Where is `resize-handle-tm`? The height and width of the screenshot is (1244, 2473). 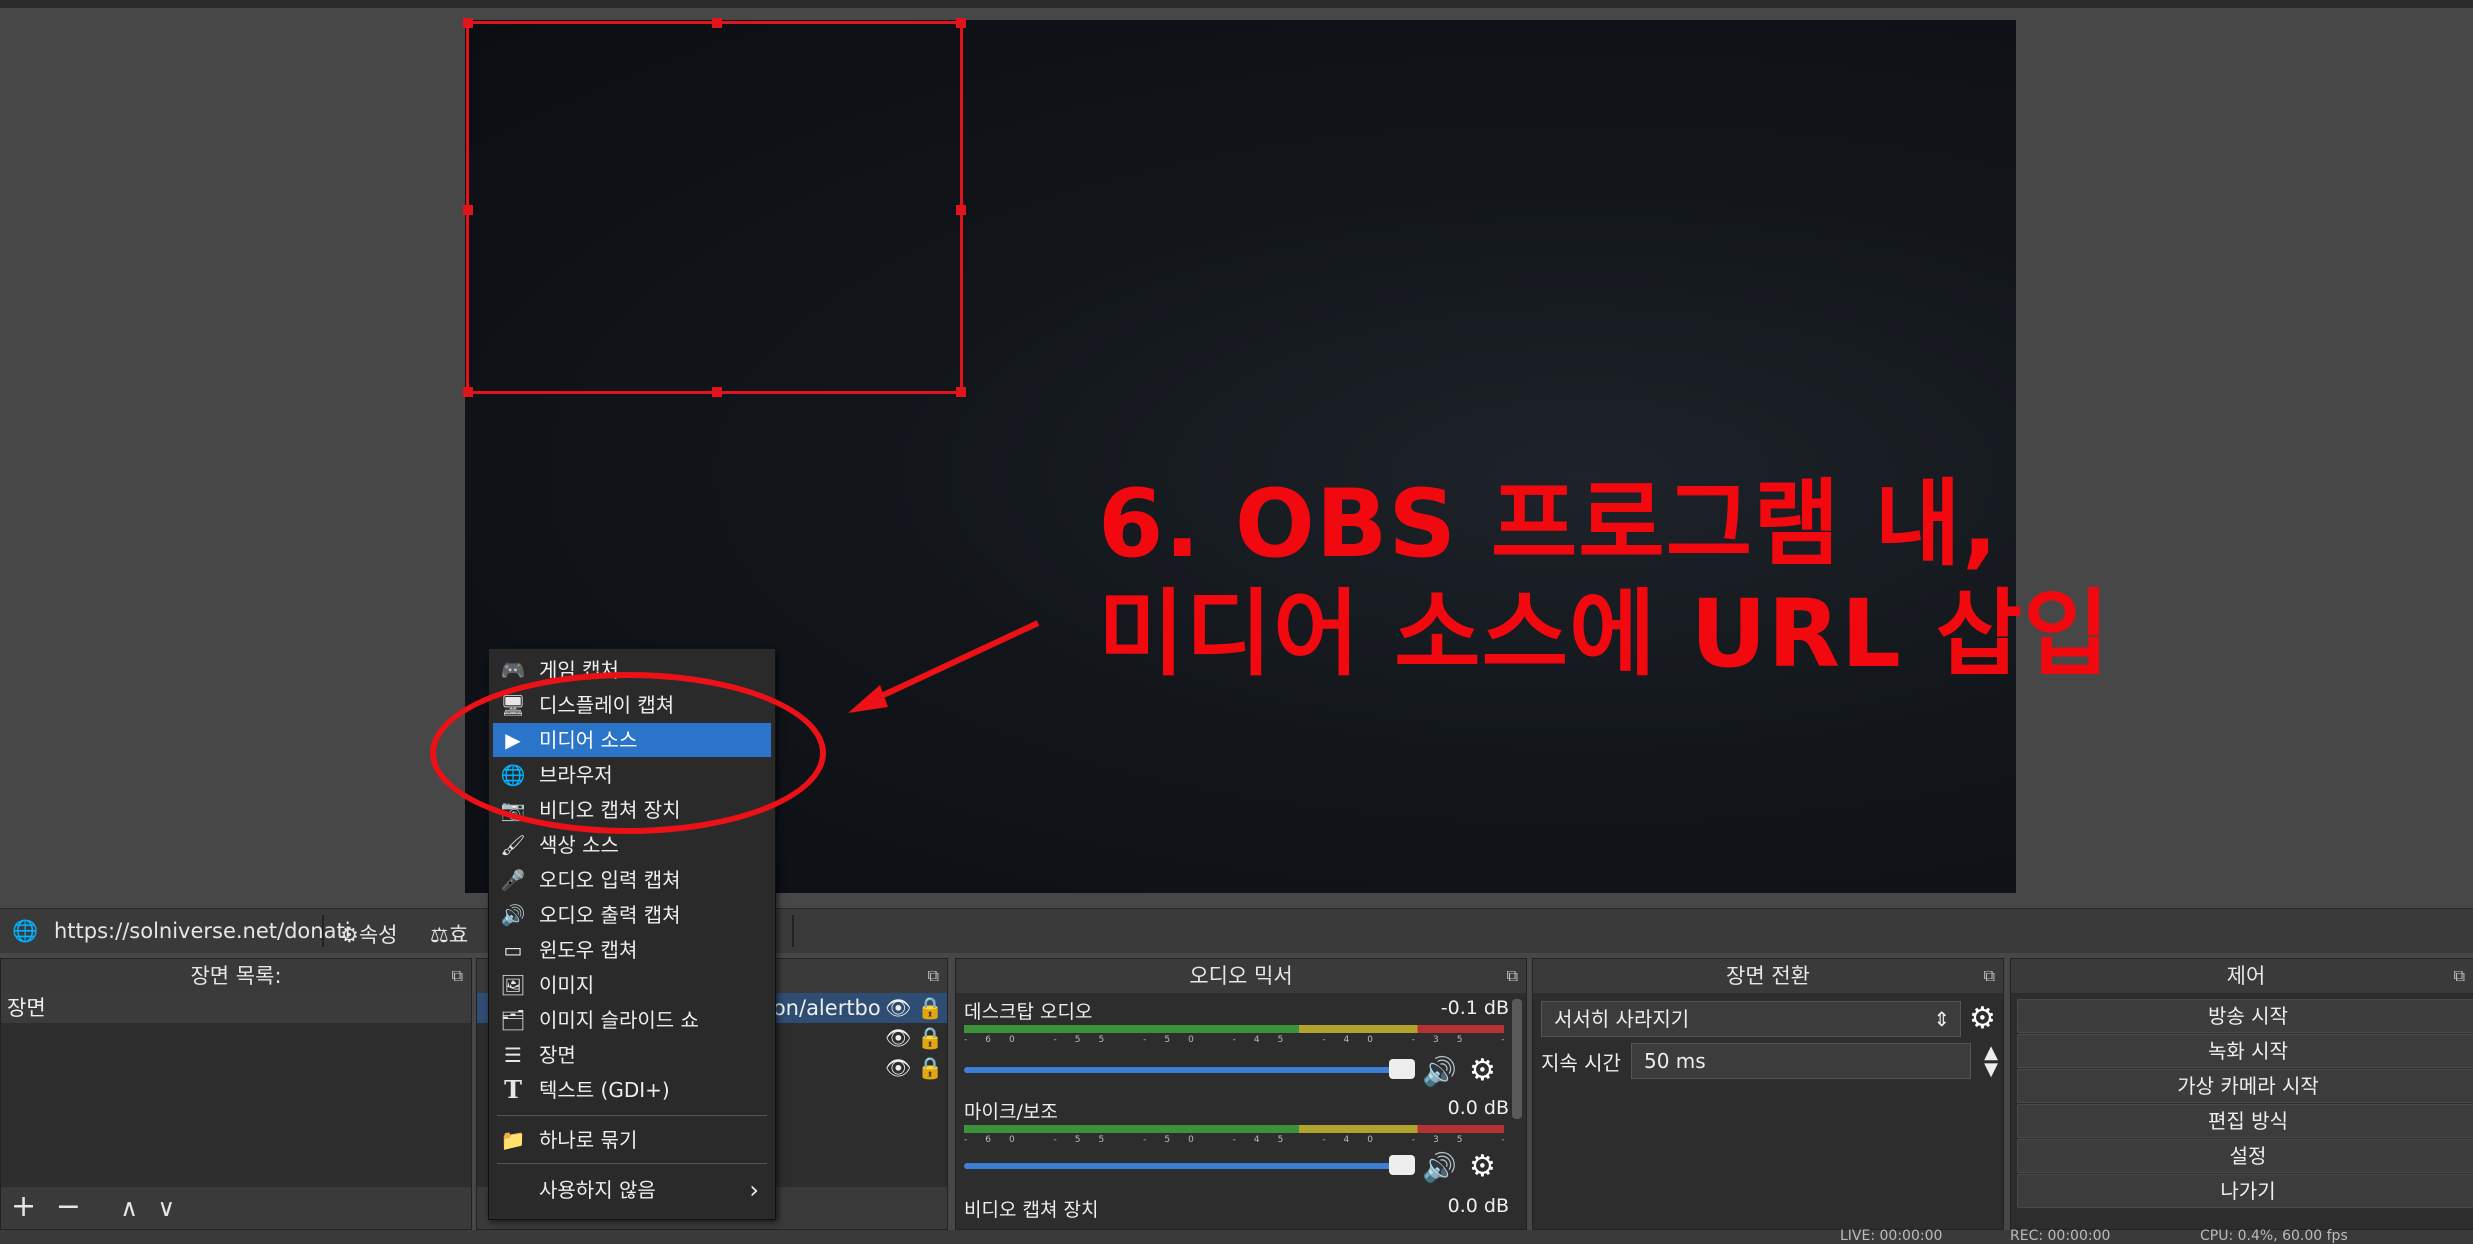
resize-handle-tm is located at coordinates (717, 23).